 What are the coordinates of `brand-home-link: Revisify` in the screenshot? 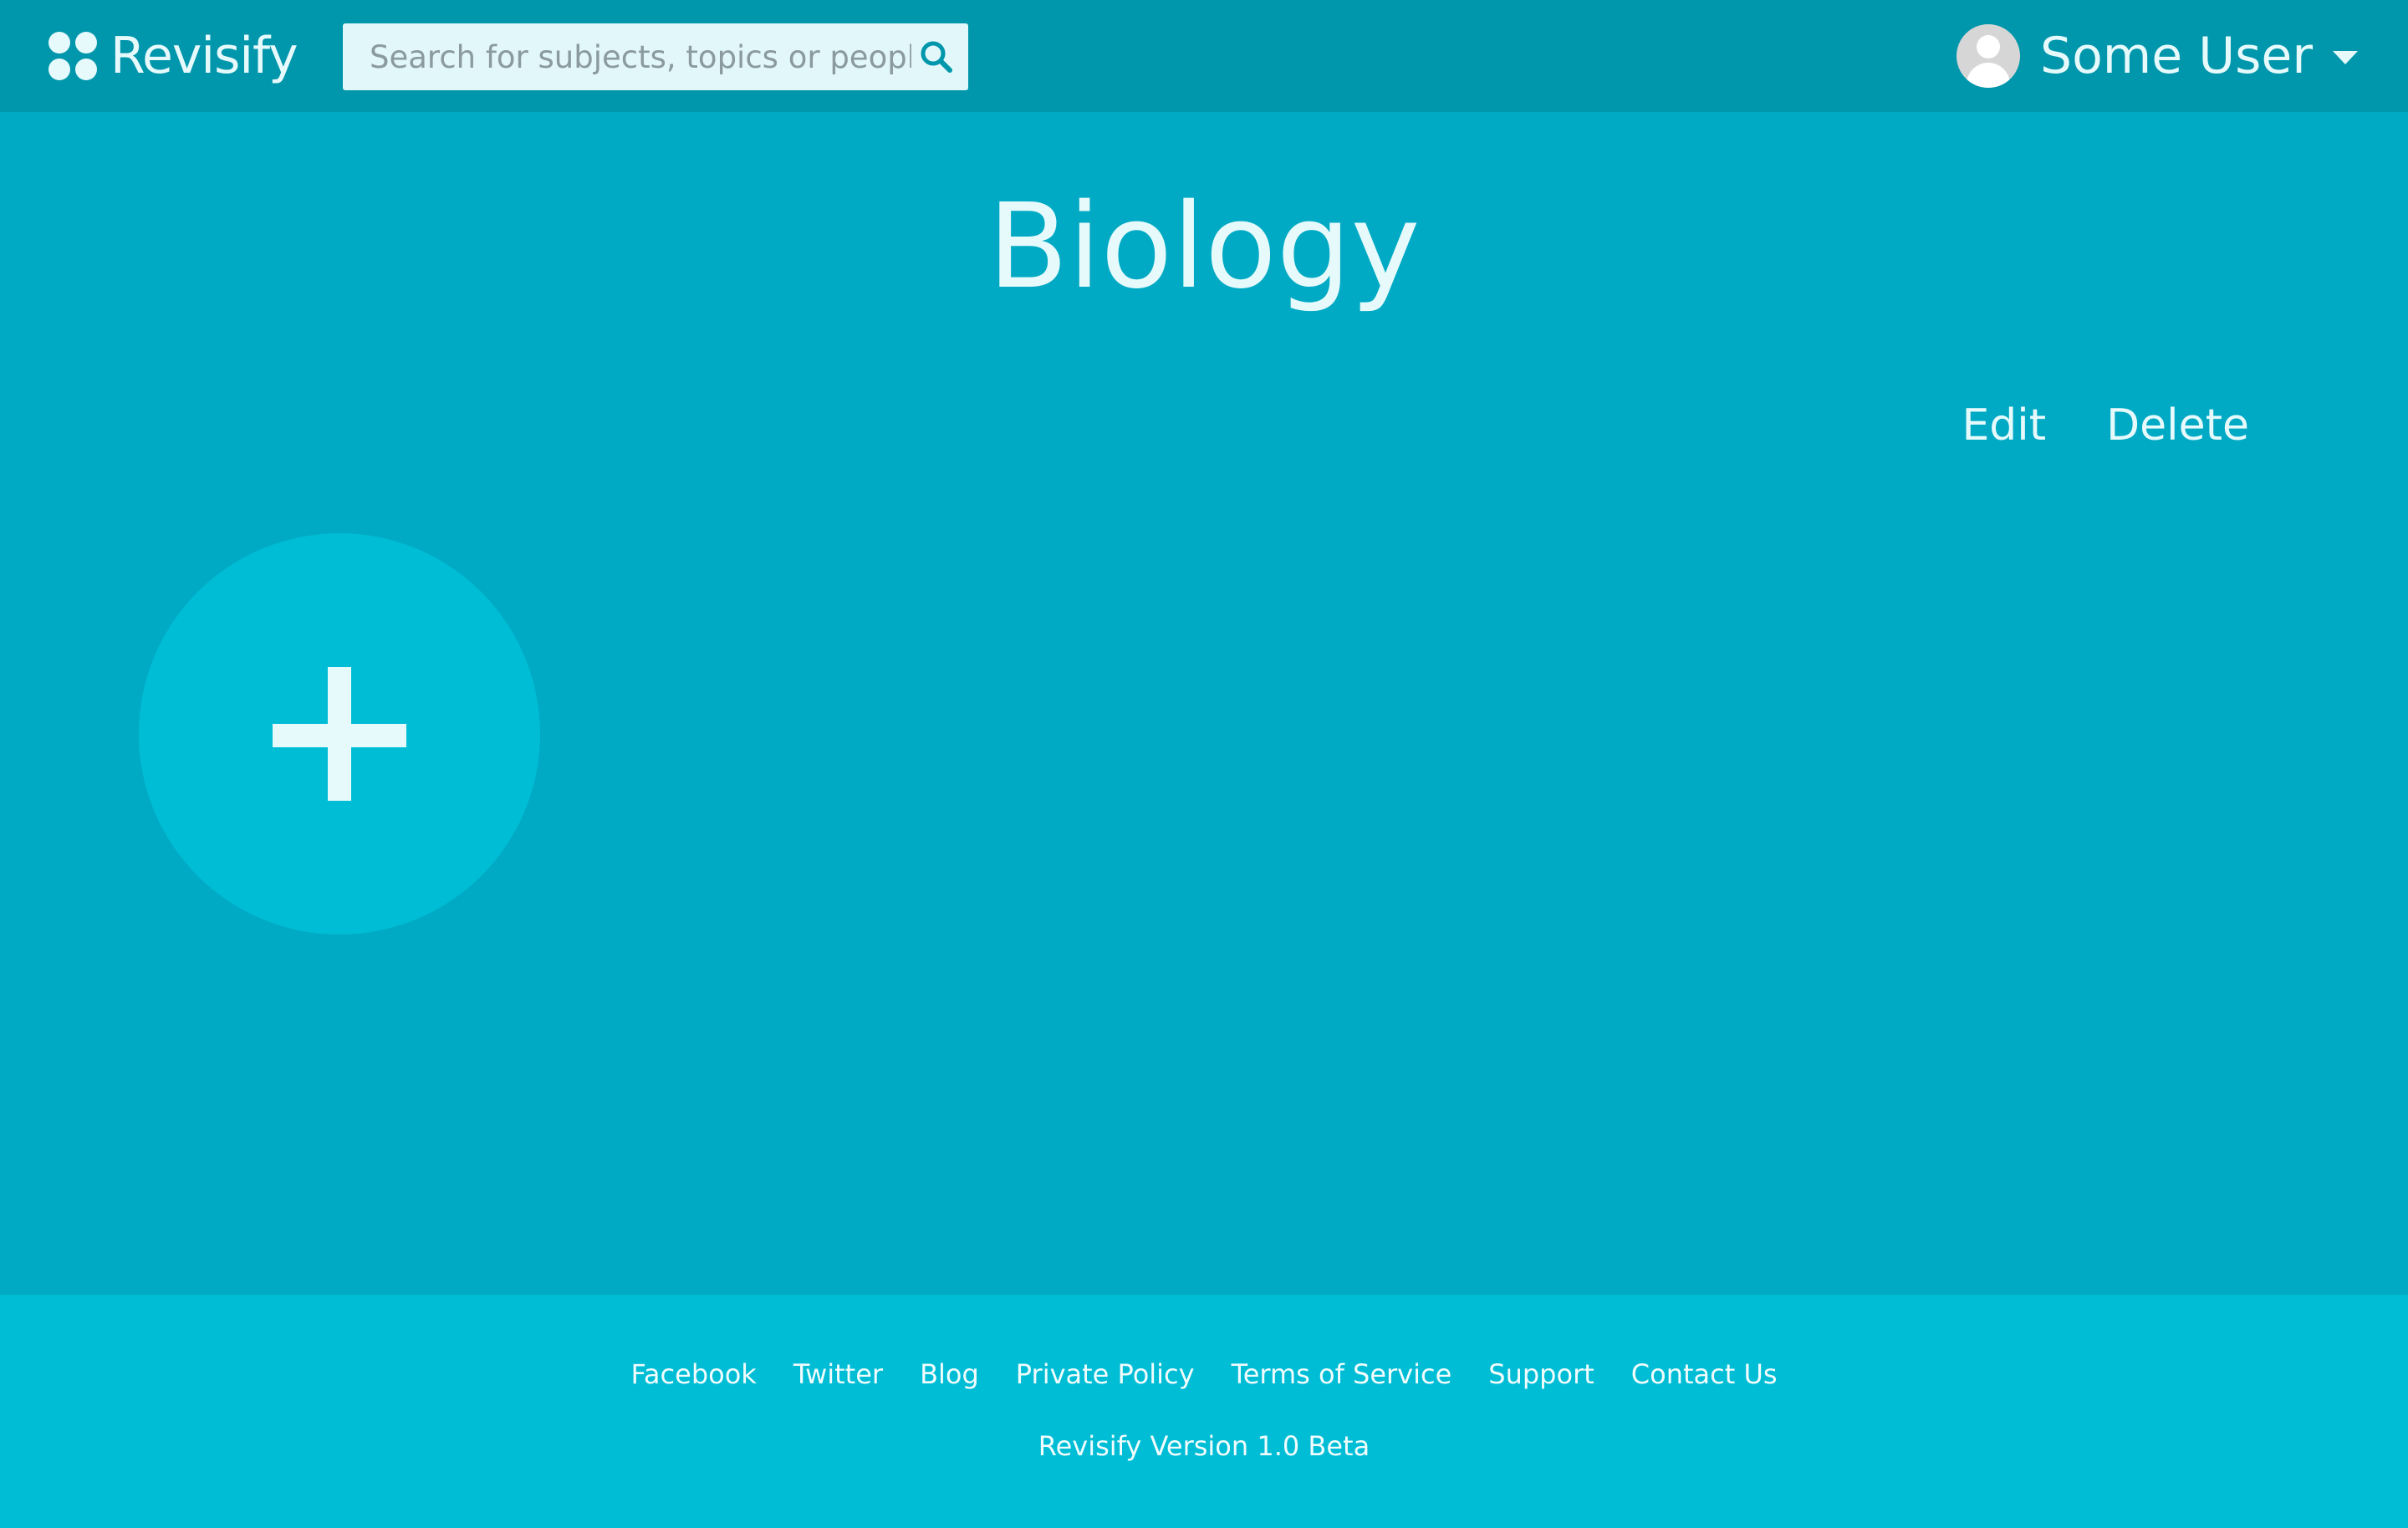 It's located at (173, 56).